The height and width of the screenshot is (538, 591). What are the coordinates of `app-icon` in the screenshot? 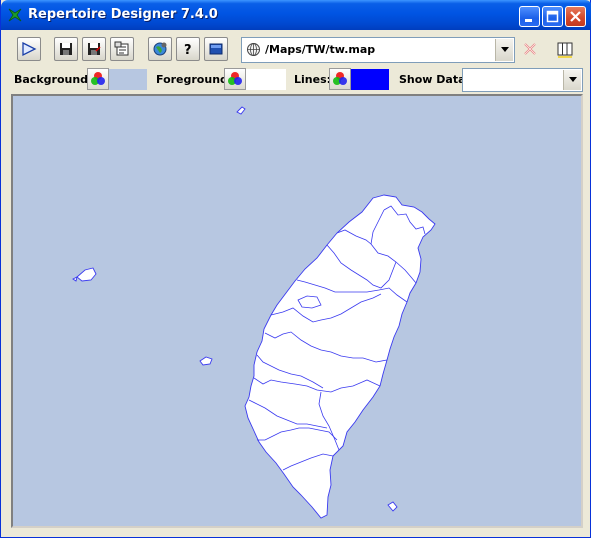 It's located at (15, 15).